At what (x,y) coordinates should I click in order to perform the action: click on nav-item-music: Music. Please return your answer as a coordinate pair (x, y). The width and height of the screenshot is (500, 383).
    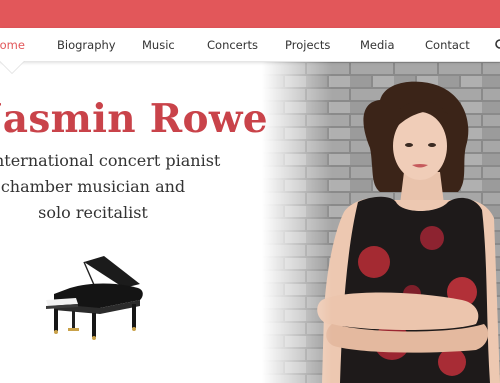
    Looking at the image, I should click on (158, 45).